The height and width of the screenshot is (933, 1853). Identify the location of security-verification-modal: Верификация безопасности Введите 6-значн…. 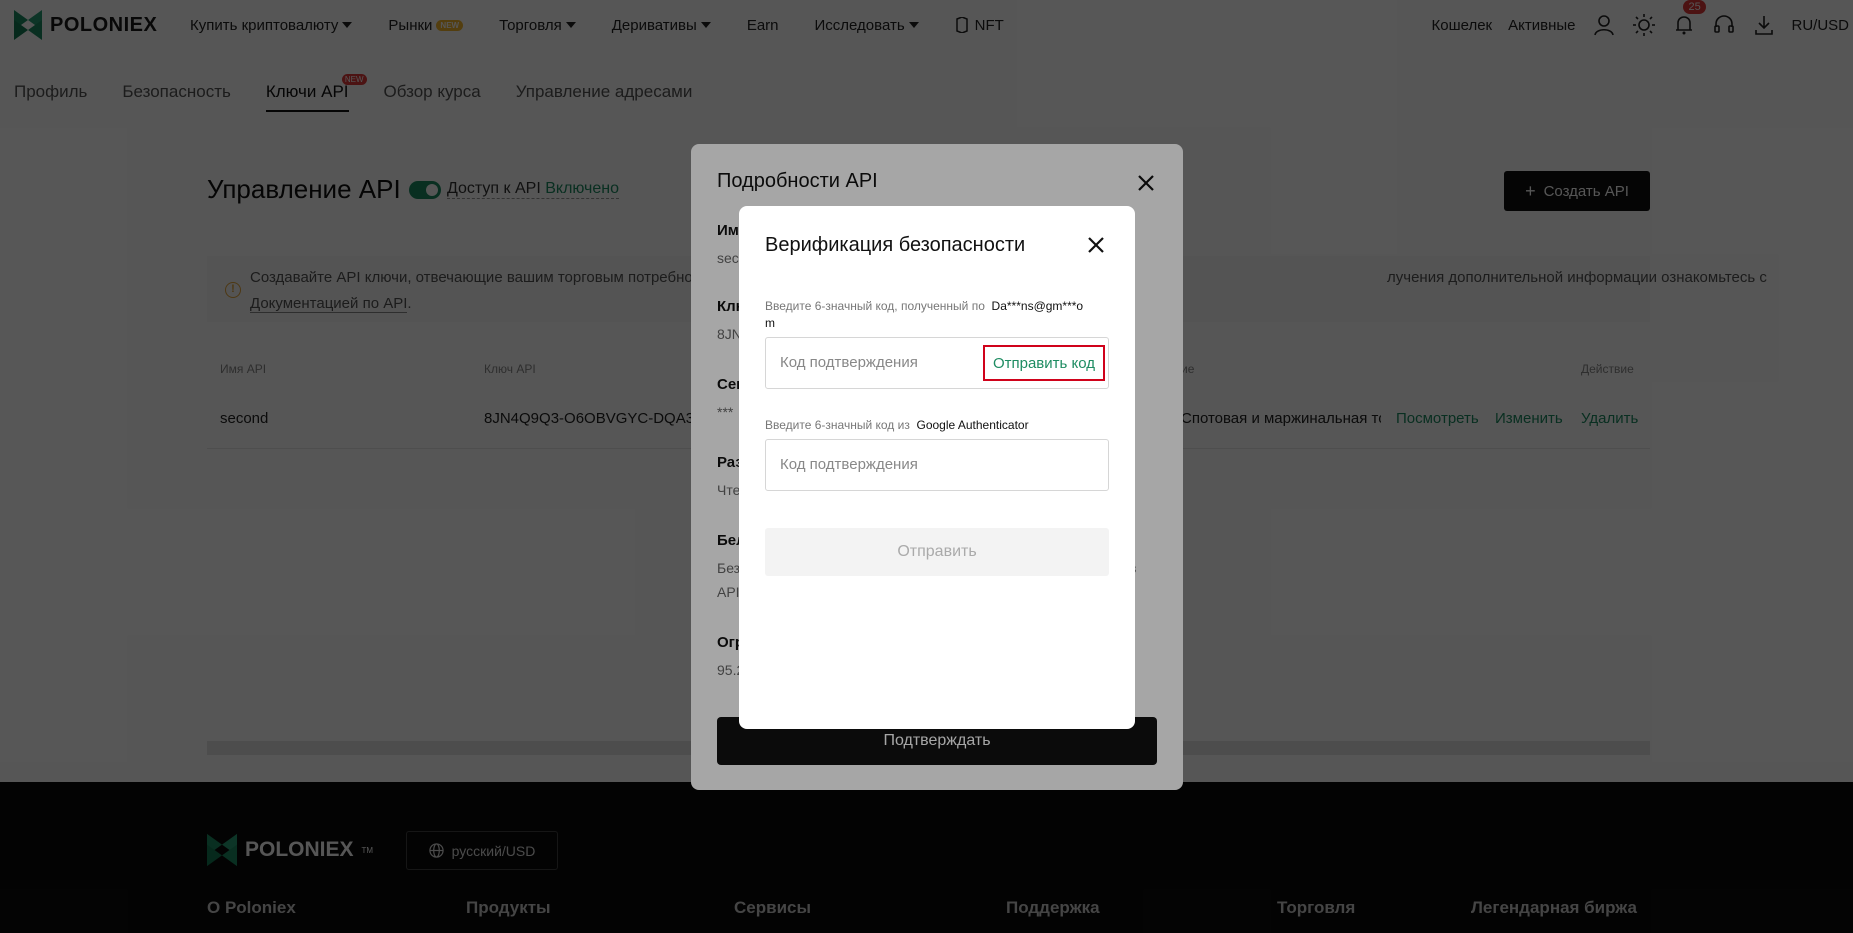
(937, 467).